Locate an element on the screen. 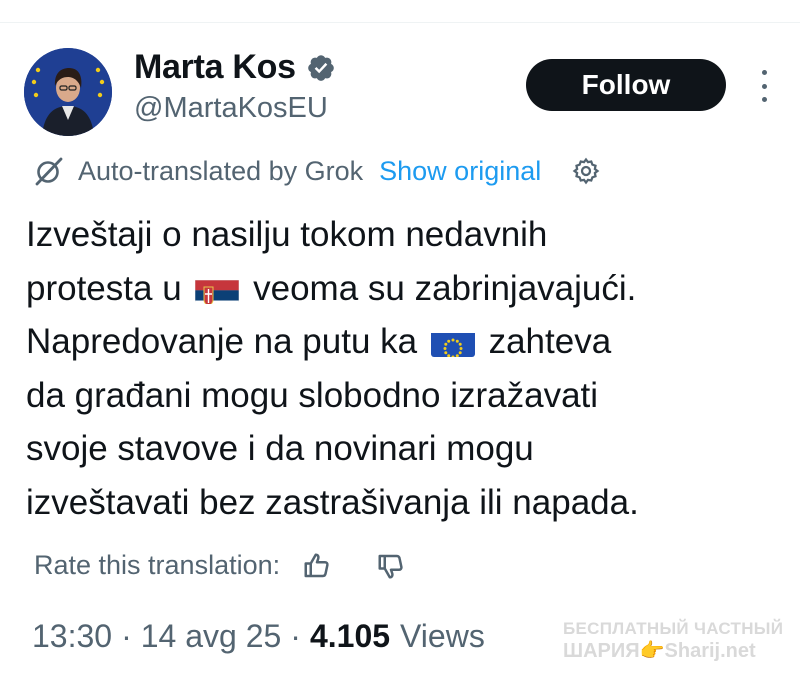 Image resolution: width=800 pixels, height=687 pixels. tweet-text-segment: zahteva is located at coordinates (550, 342).